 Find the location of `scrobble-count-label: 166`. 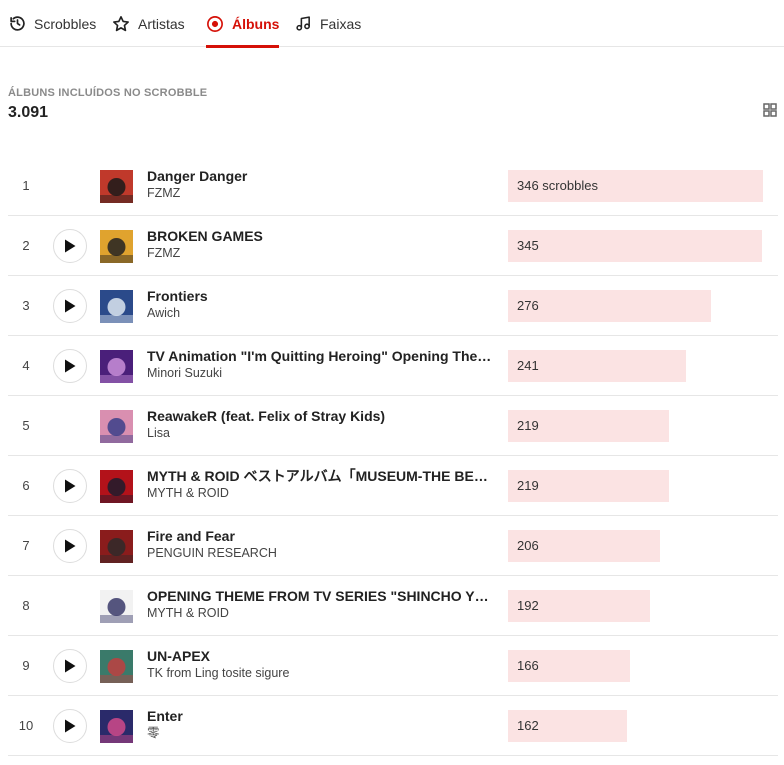

scrobble-count-label: 166 is located at coordinates (528, 665).